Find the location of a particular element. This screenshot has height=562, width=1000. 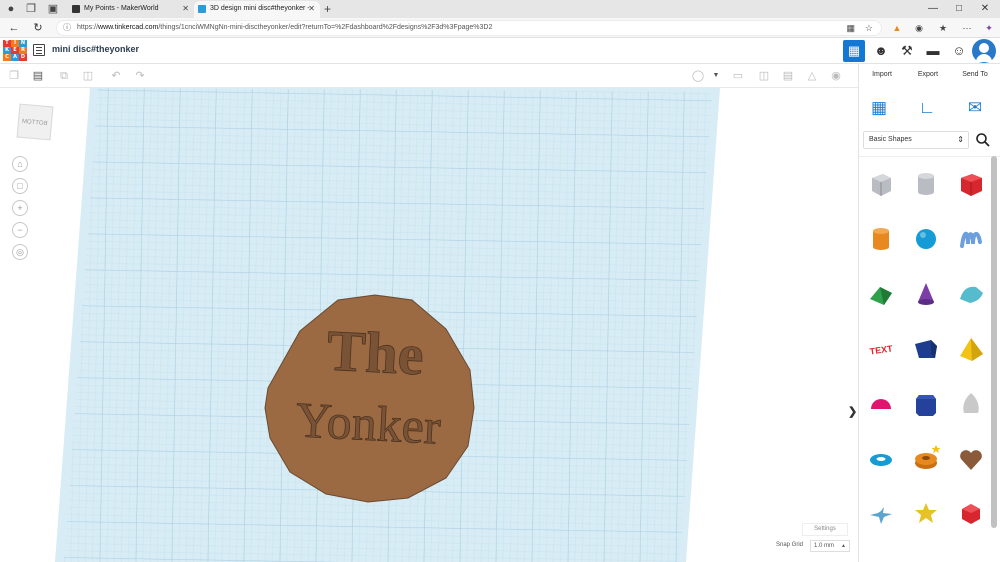

shape-box is located at coordinates (971, 184).